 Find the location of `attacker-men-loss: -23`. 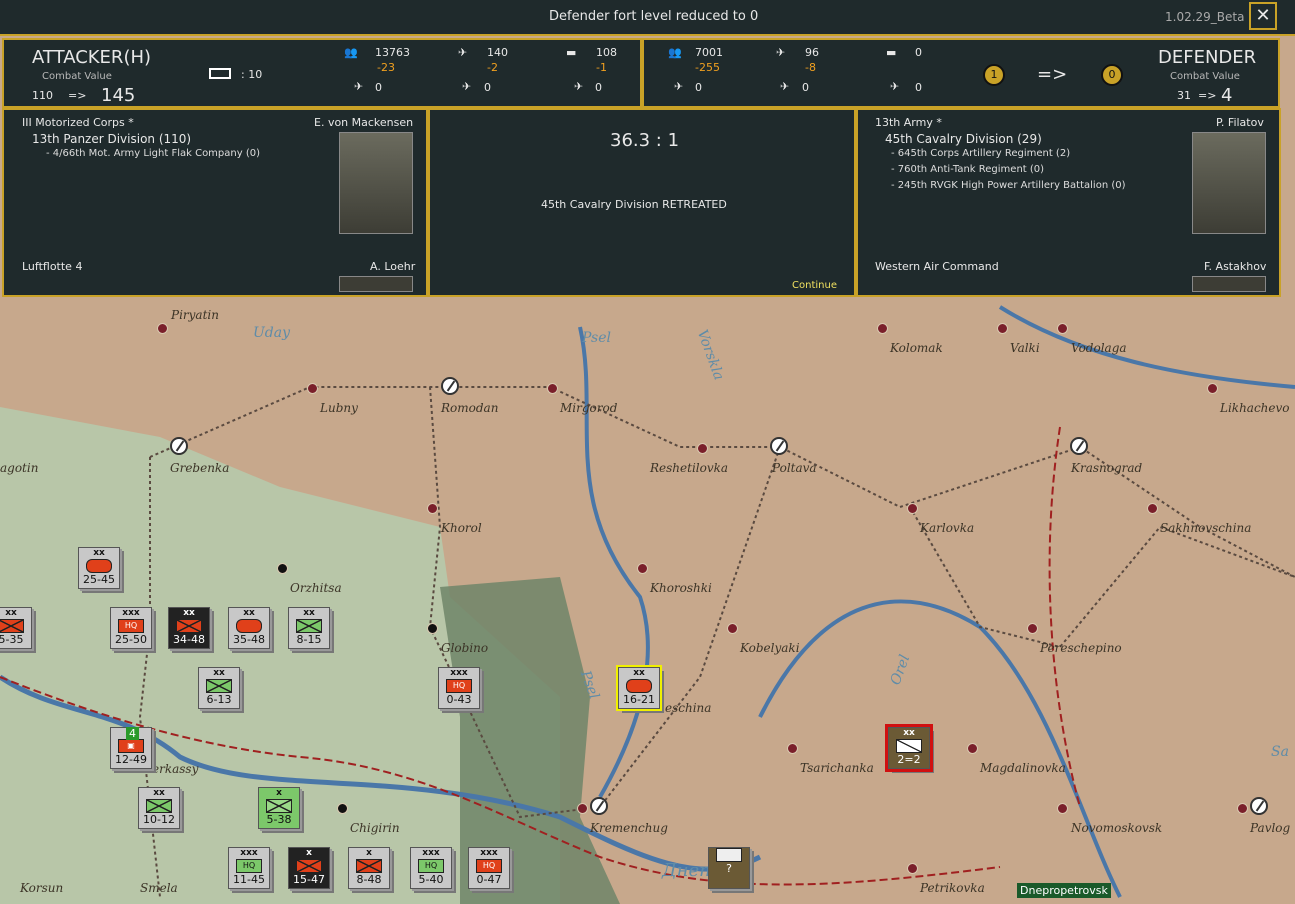

attacker-men-loss: -23 is located at coordinates (386, 67).